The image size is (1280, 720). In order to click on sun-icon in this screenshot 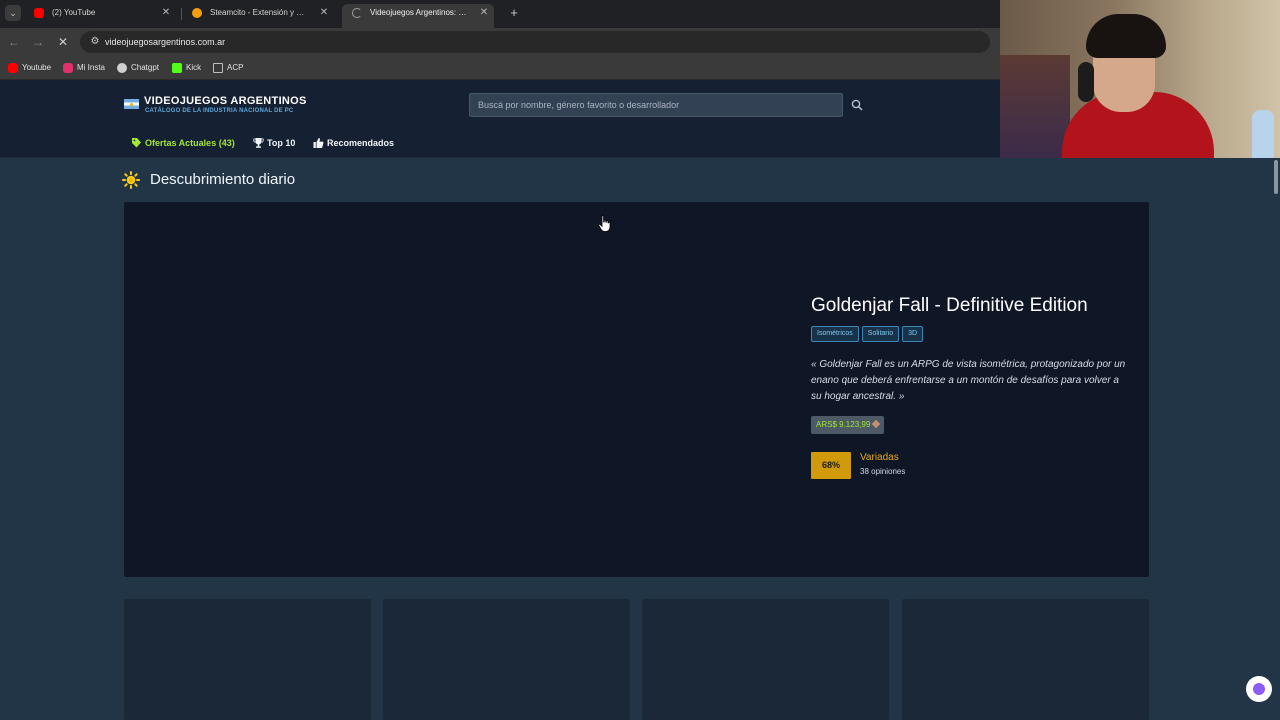, I will do `click(131, 180)`.